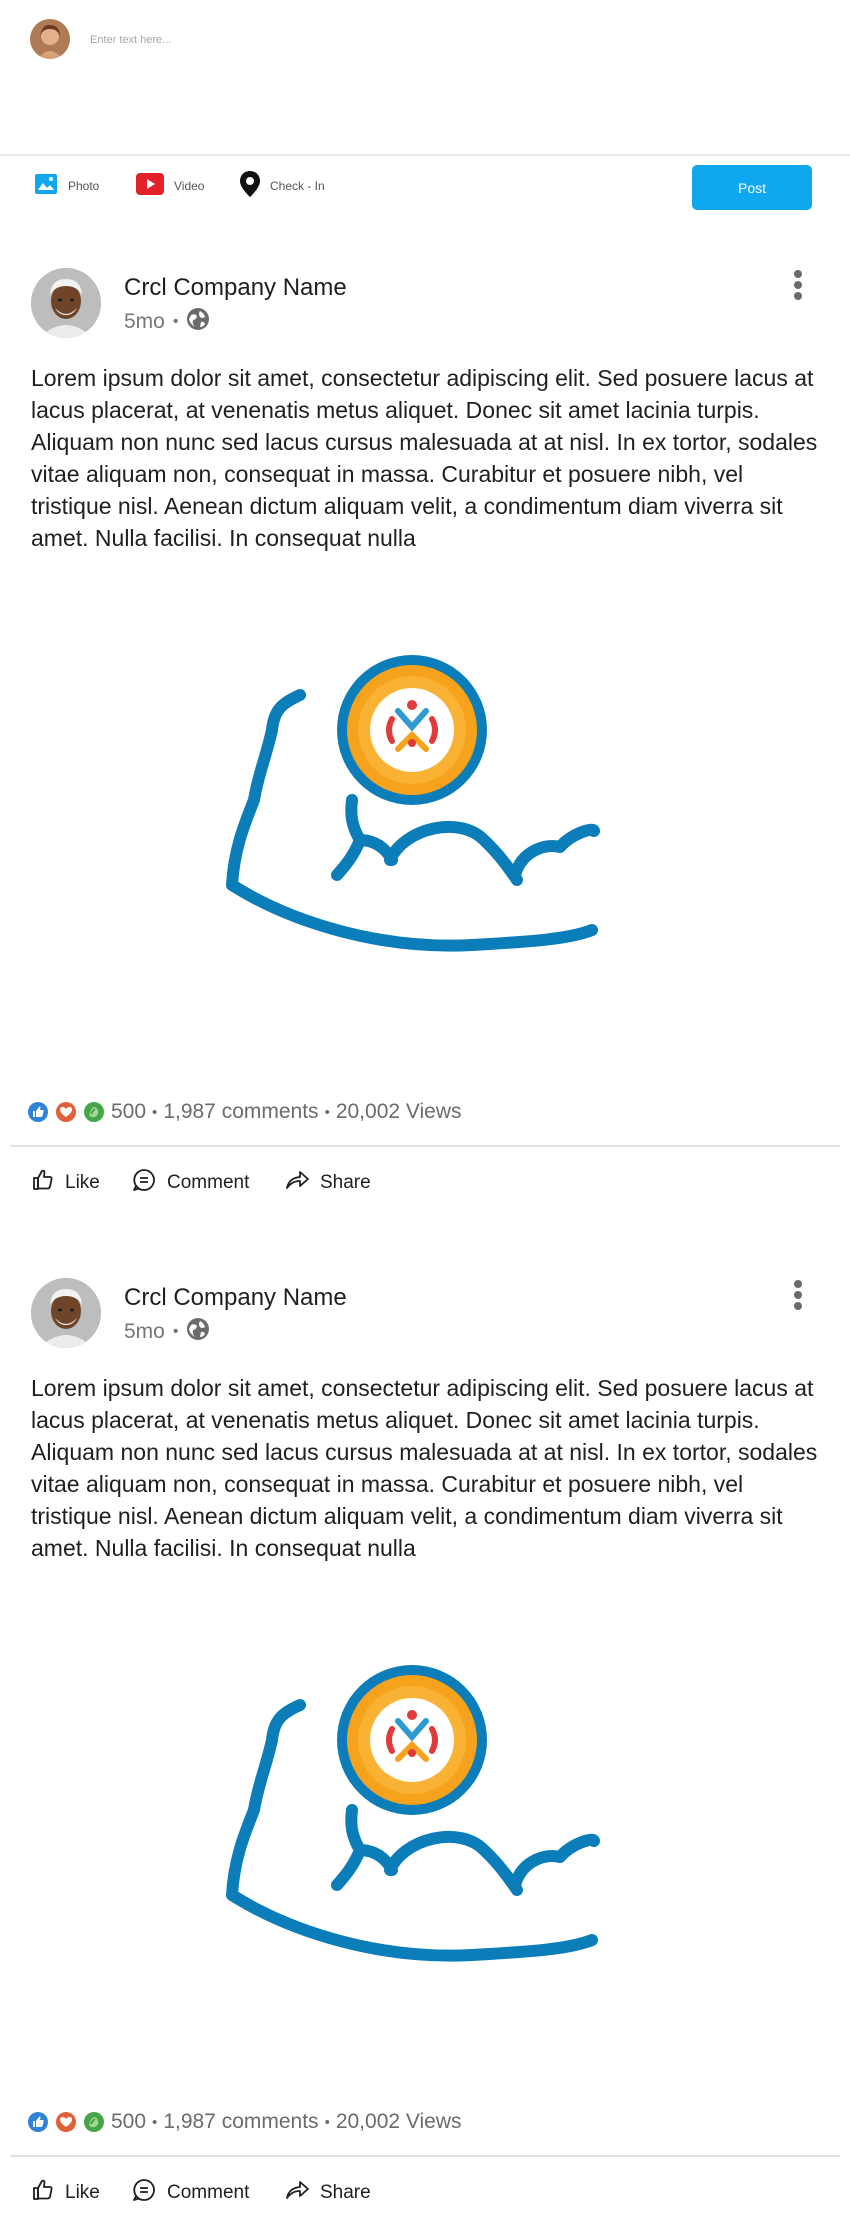 The width and height of the screenshot is (850, 2238). I want to click on share-arrow-icon, so click(297, 2193).